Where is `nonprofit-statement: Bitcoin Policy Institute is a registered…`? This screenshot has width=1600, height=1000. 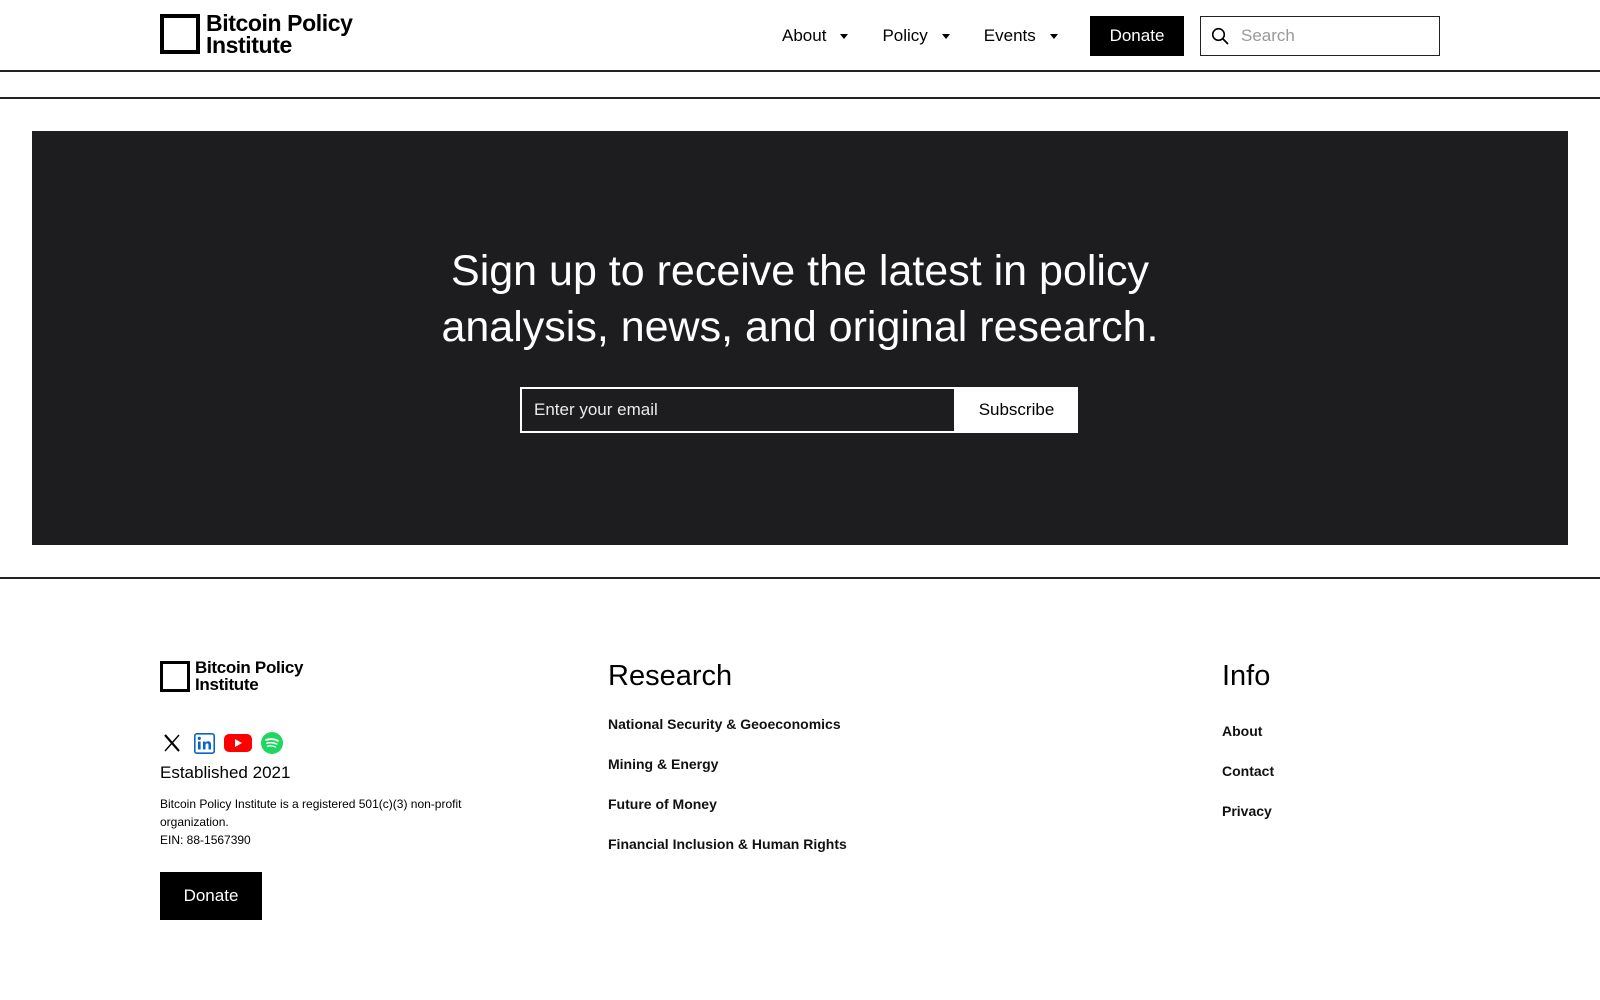
nonprofit-statement: Bitcoin Policy Institute is a registered… is located at coordinates (311, 813).